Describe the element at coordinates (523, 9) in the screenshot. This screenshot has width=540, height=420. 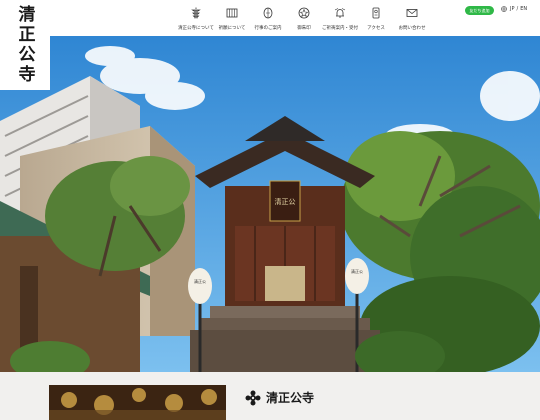
I see `lang-en-link: EN` at that location.